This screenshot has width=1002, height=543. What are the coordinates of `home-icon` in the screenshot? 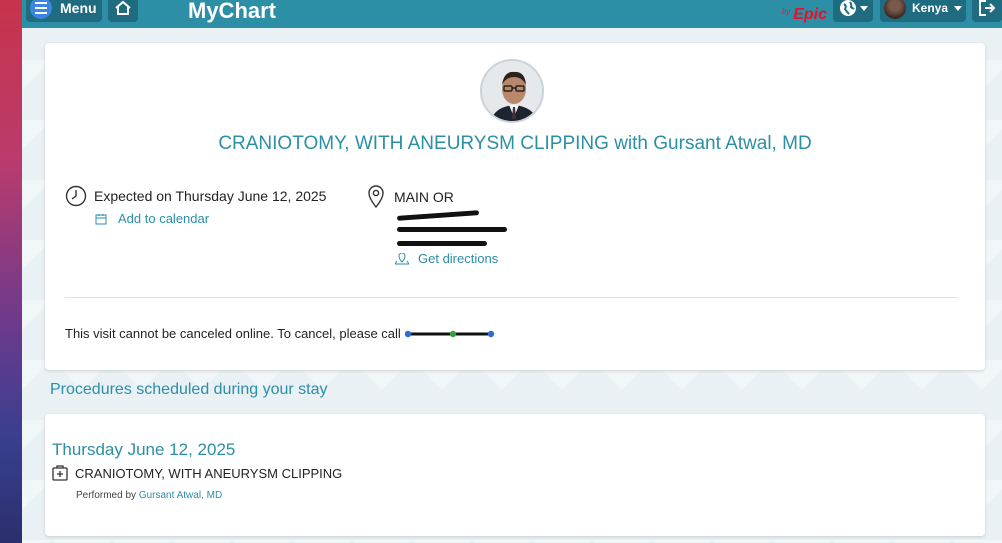 It's located at (123, 7).